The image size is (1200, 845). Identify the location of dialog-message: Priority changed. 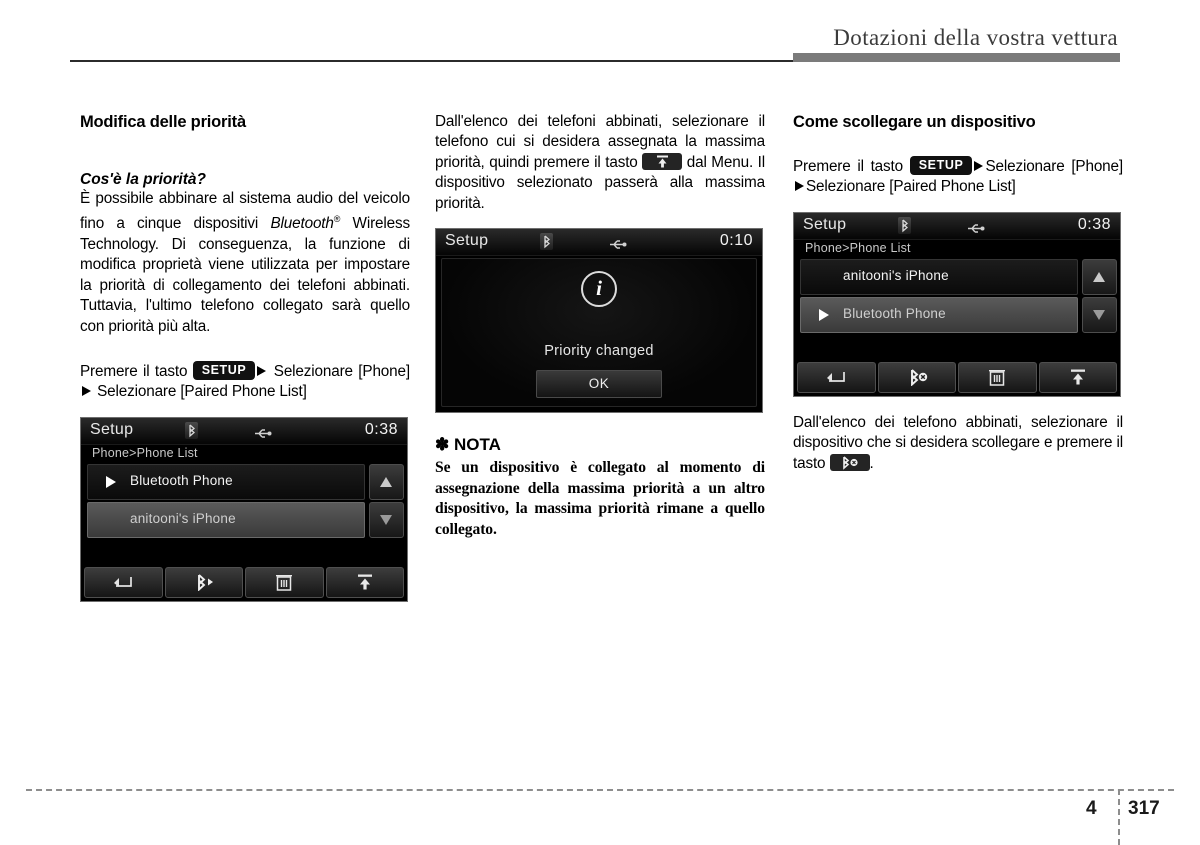
(599, 351).